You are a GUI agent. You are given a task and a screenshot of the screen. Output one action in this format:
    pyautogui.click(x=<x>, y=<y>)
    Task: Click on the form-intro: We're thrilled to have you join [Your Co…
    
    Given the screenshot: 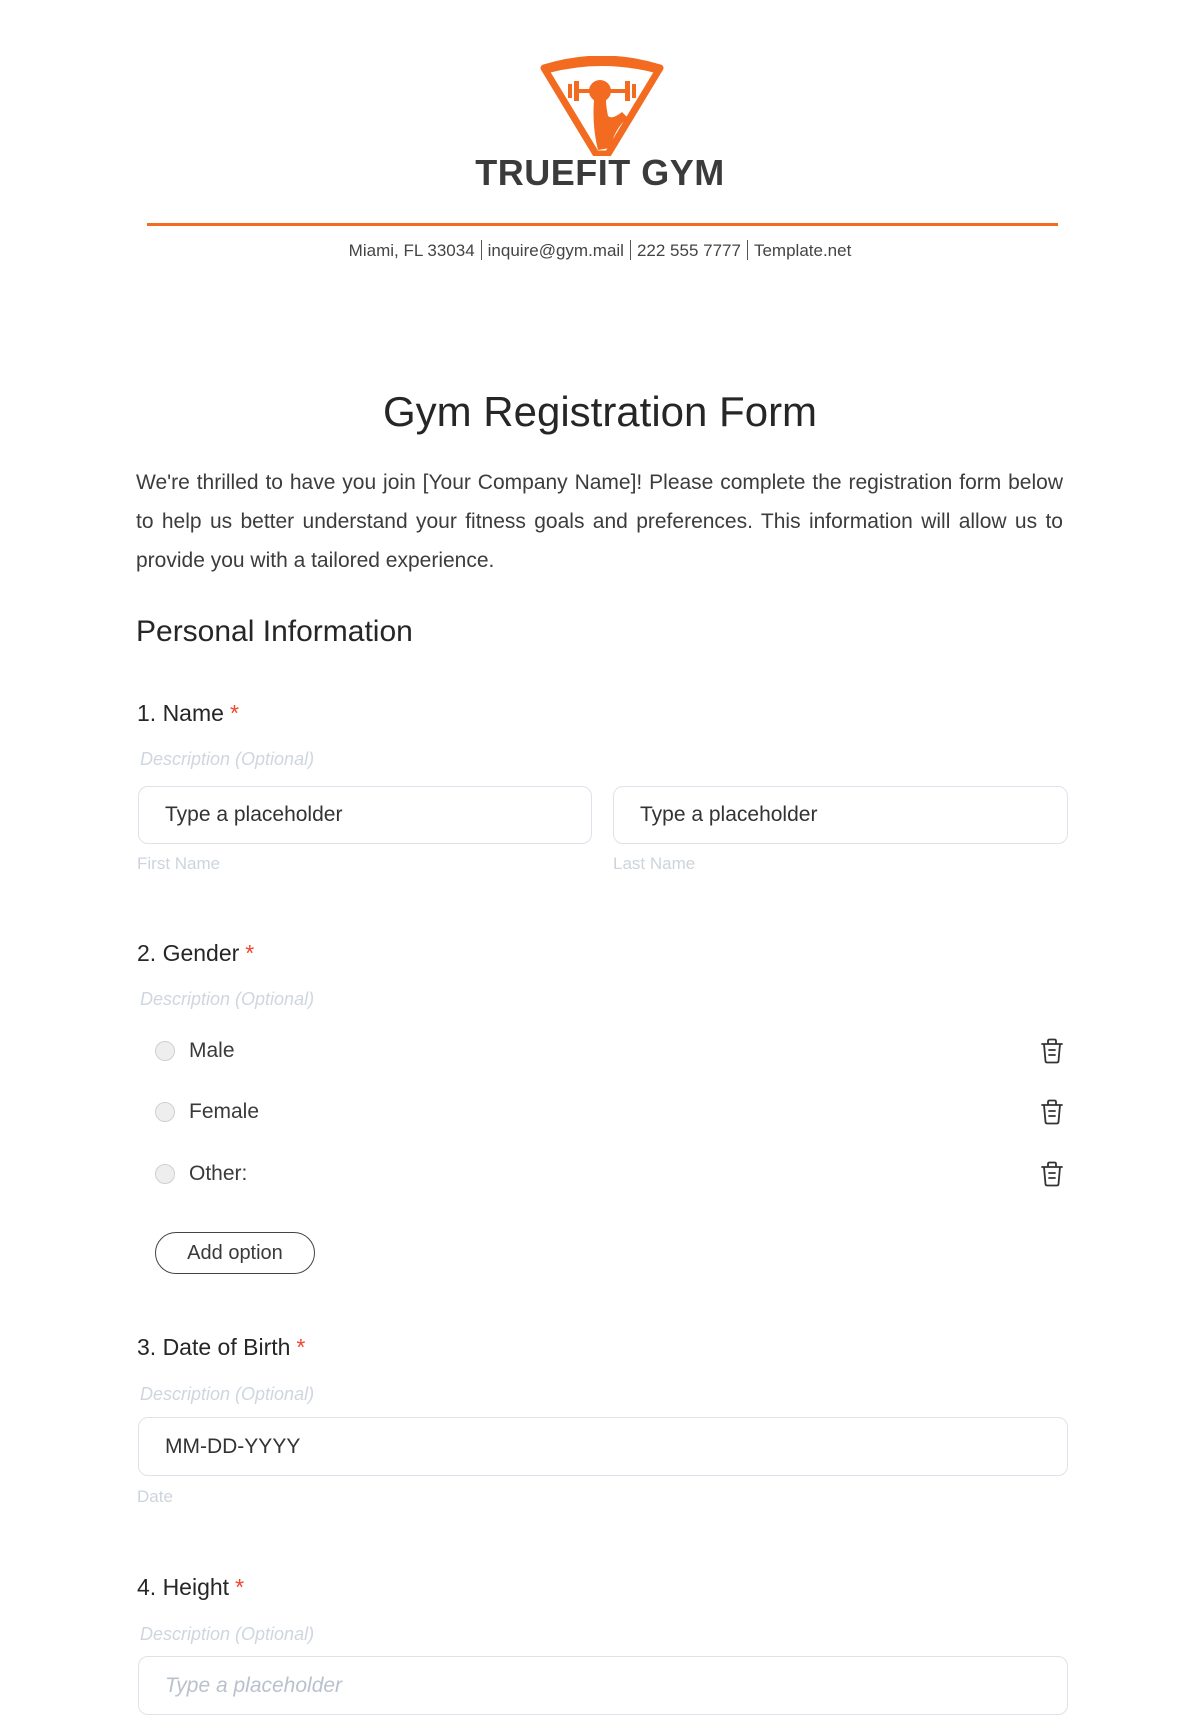 What is the action you would take?
    pyautogui.click(x=599, y=521)
    